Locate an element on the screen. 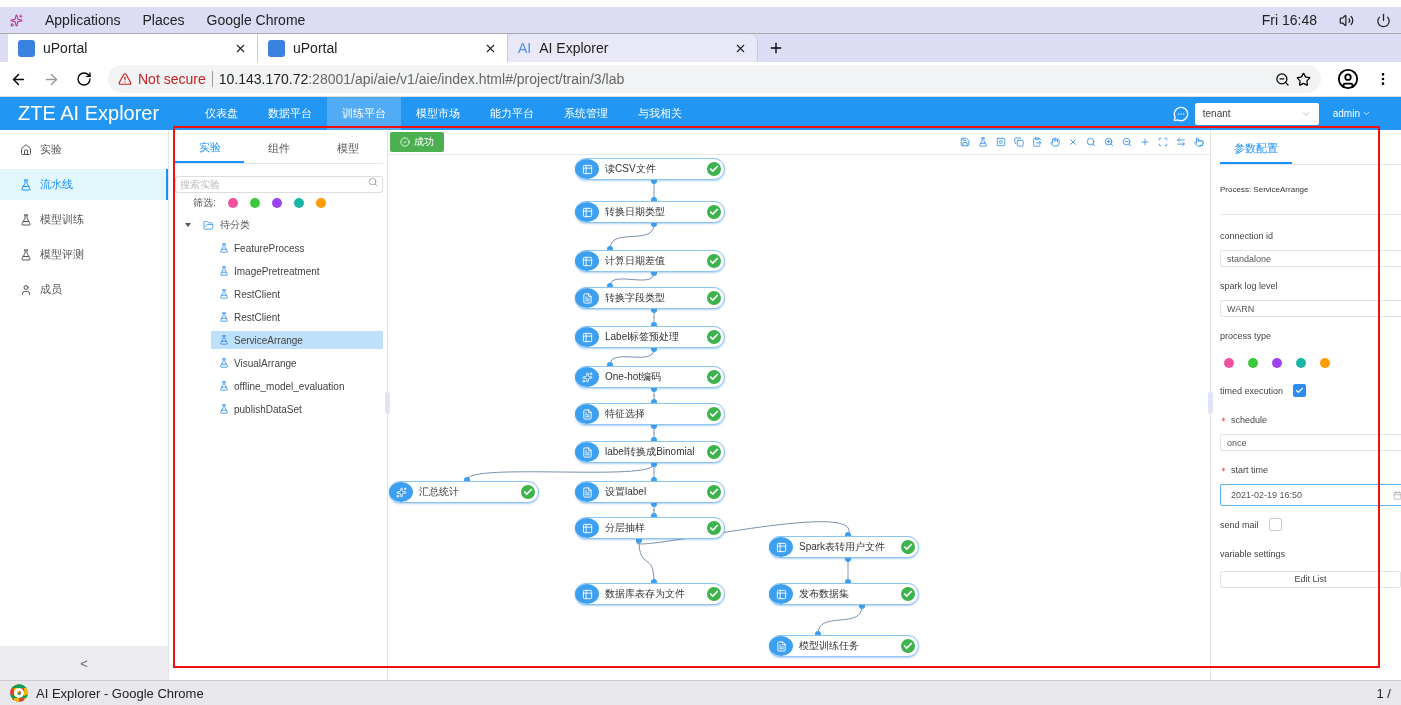  process-label: Process: ServiceArrange is located at coordinates (1310, 190).